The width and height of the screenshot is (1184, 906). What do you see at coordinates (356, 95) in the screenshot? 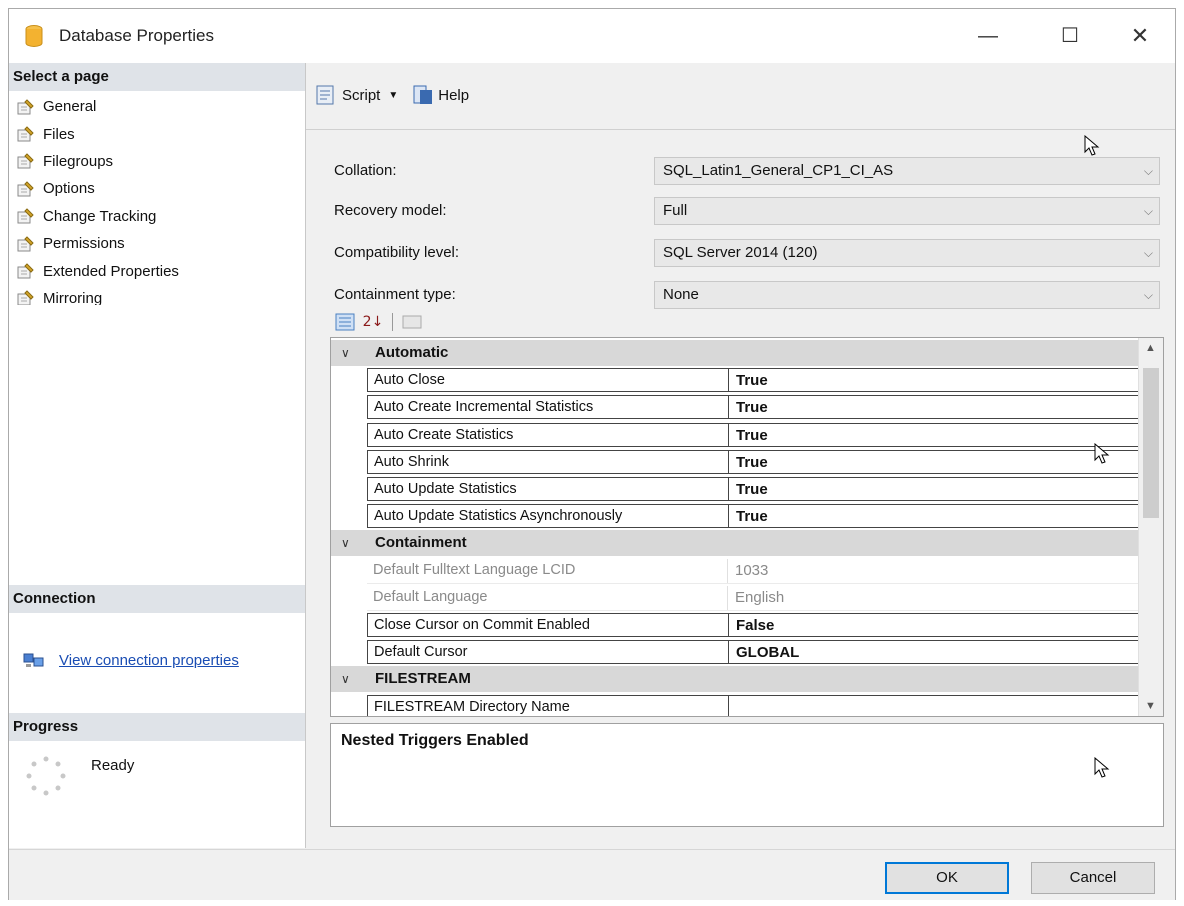
I see `script-button: Script ▼` at bounding box center [356, 95].